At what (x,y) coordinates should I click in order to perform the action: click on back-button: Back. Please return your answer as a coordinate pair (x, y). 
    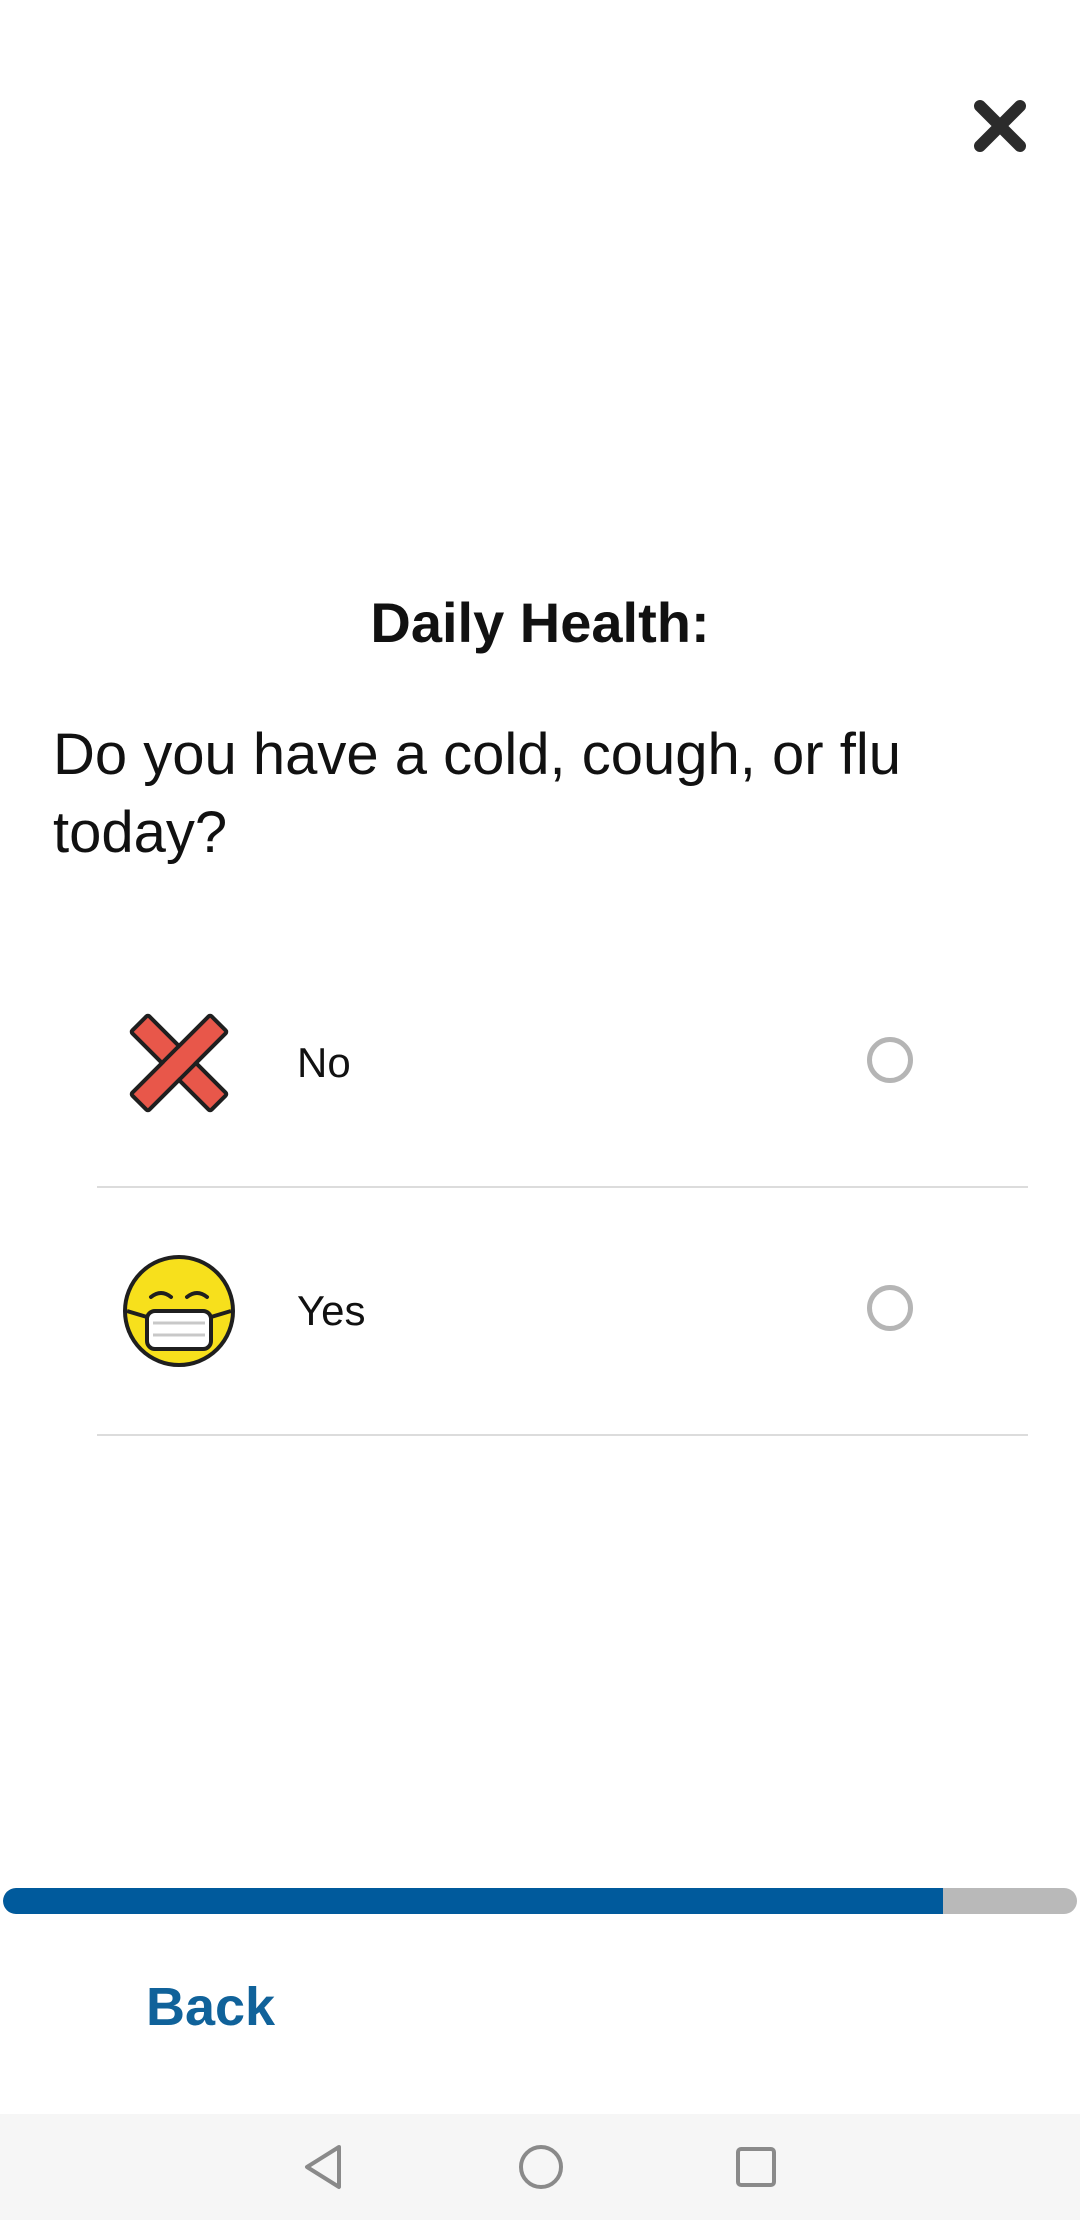
    Looking at the image, I should click on (210, 2007).